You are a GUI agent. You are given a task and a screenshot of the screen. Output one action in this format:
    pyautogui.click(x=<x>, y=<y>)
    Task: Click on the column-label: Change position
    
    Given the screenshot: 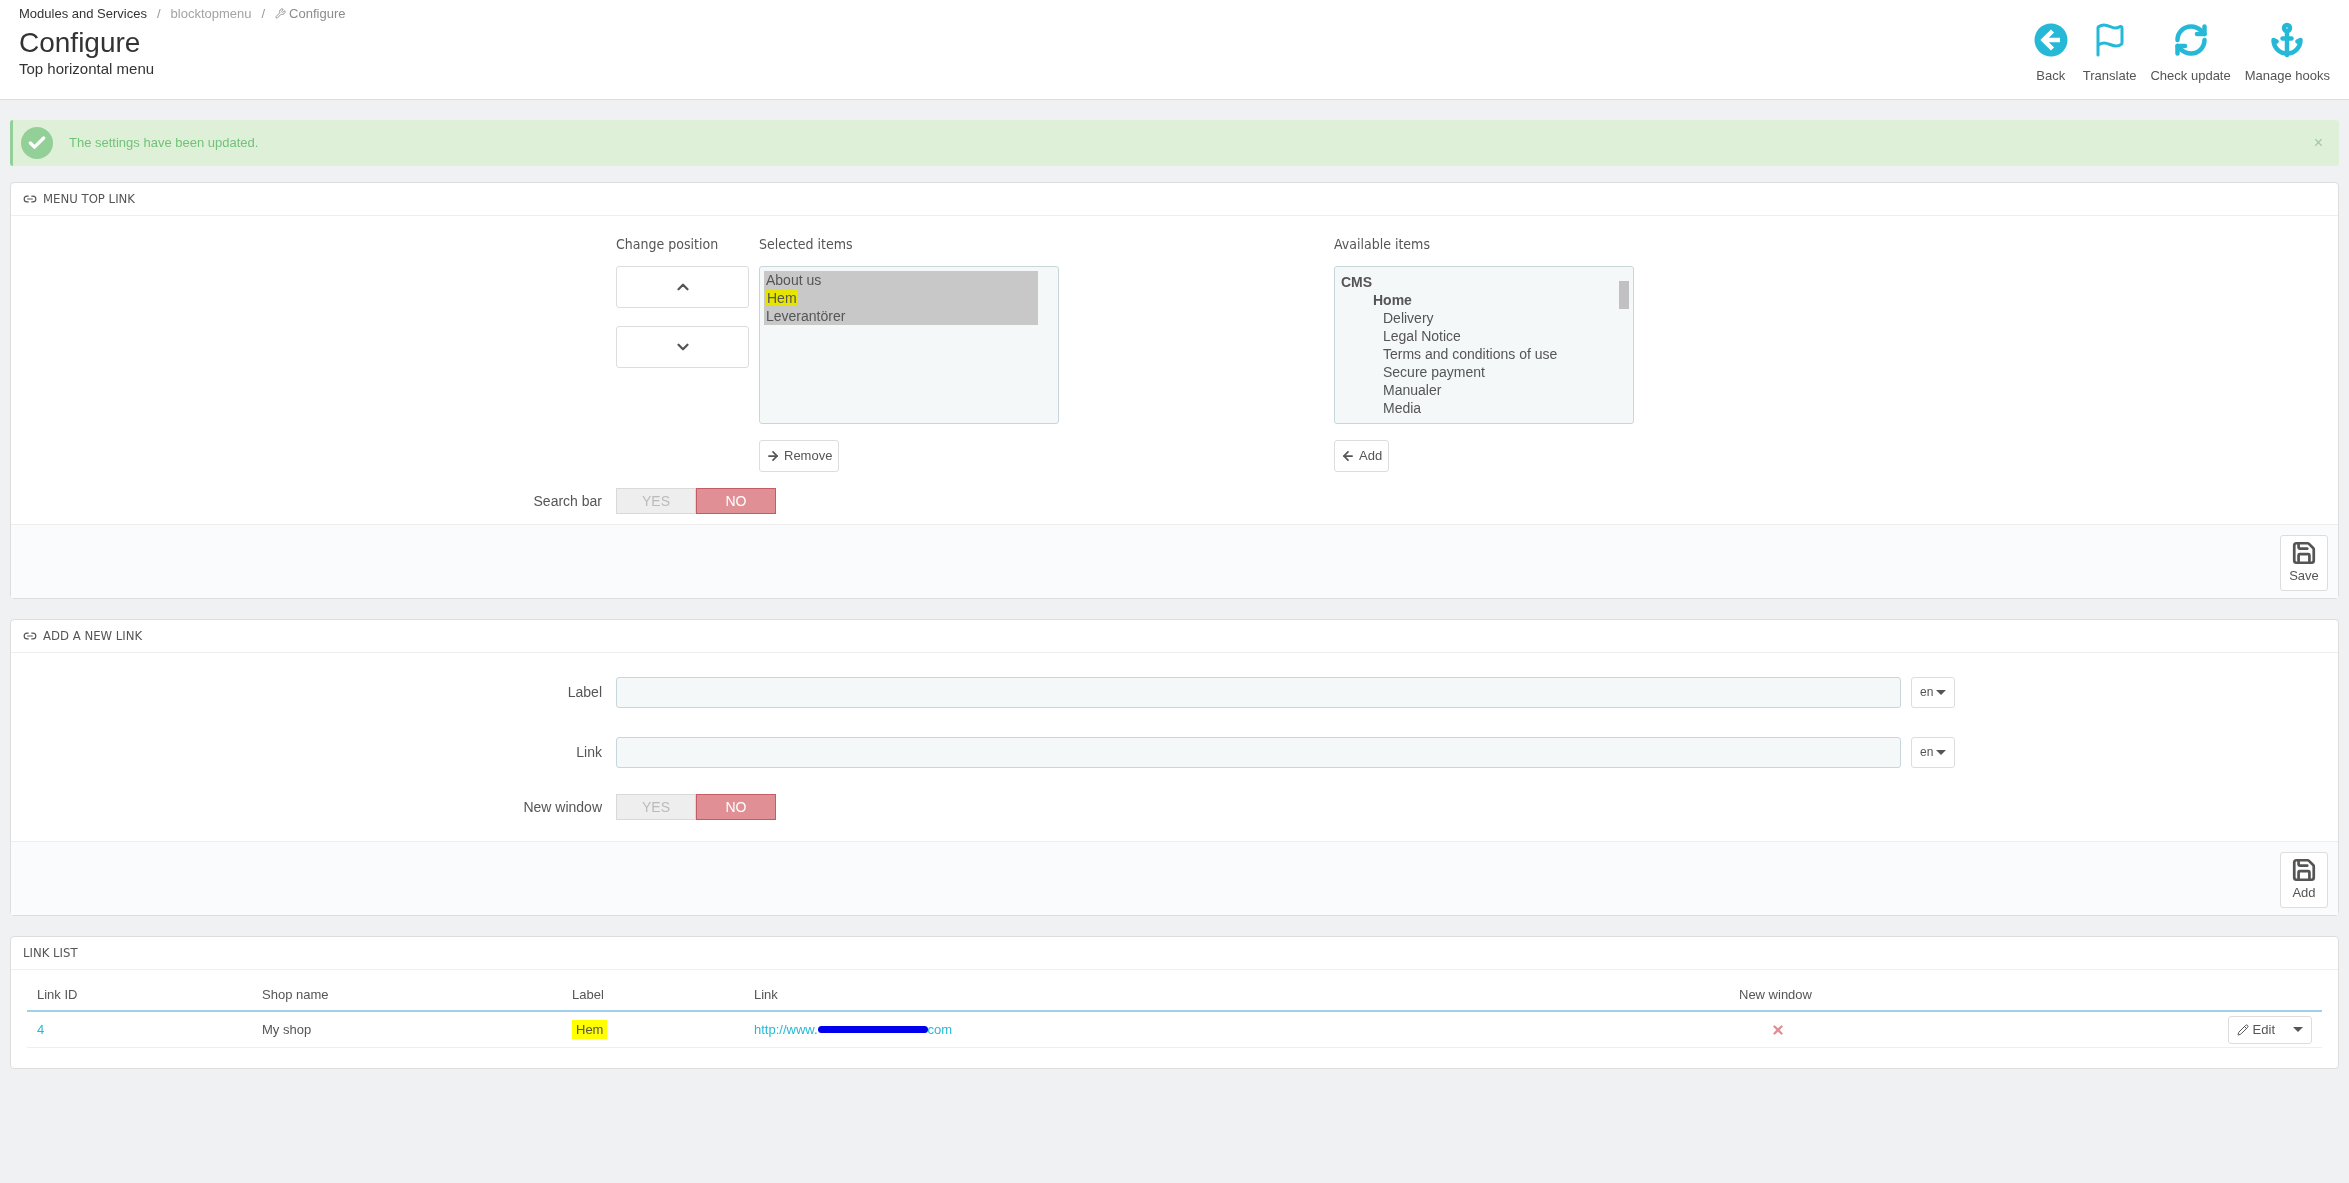 What is the action you would take?
    pyautogui.click(x=668, y=244)
    